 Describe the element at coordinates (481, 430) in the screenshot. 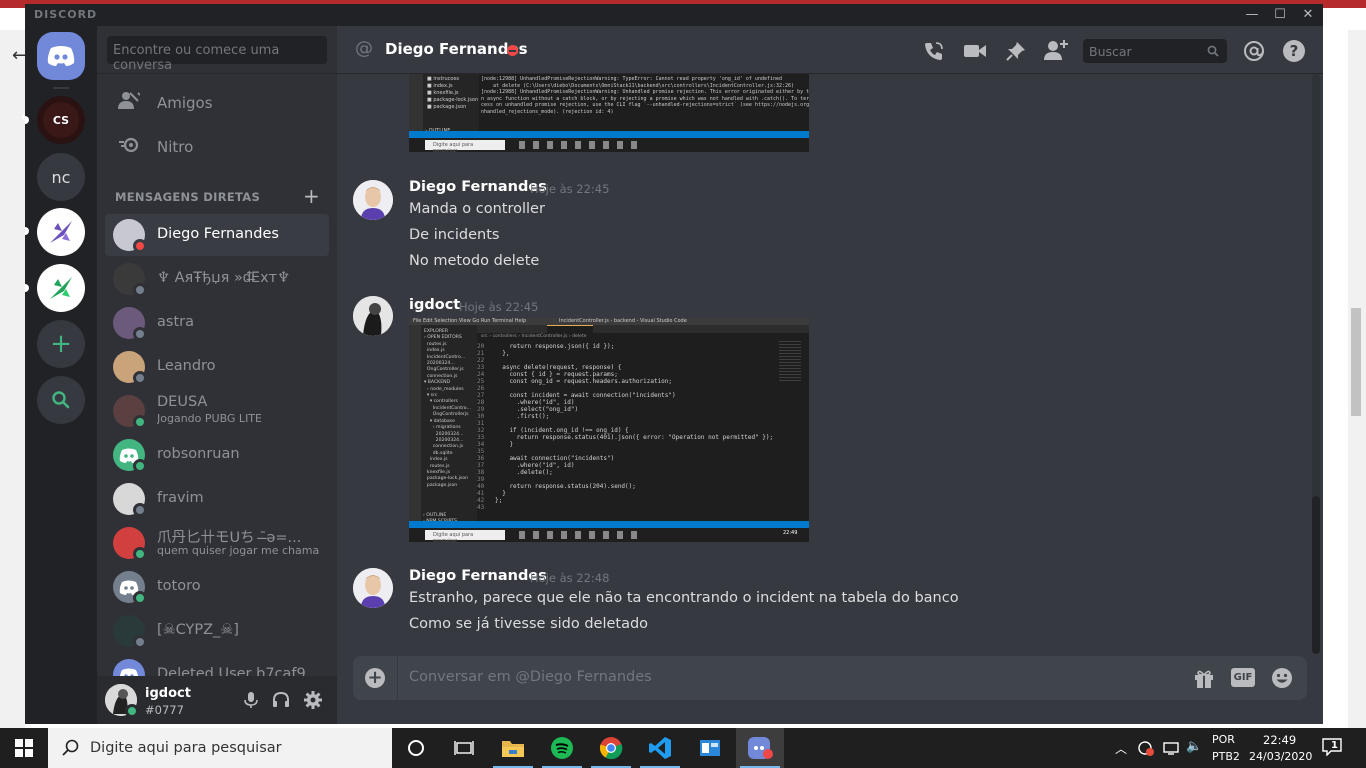

I see `line-number: 32` at that location.